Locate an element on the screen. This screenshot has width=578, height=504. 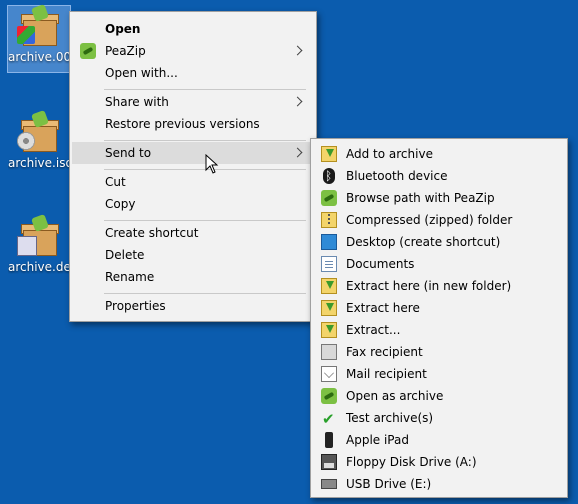
send-to-fax-recipient: Fax recipient is located at coordinates (439, 352).